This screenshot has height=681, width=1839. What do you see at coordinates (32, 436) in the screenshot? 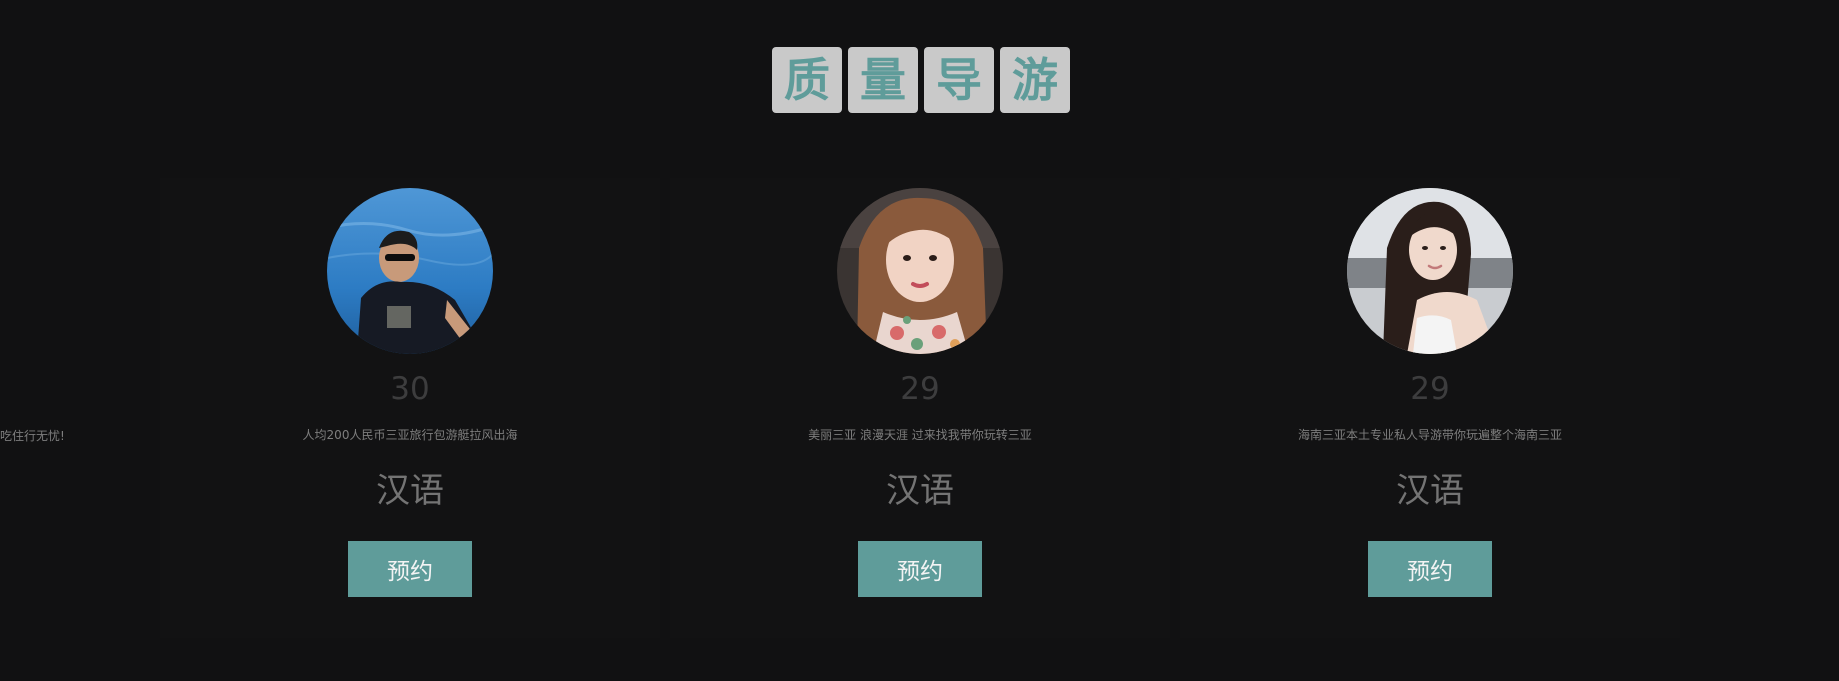
I see `partial-card-tagline: 吃住行无忧!` at bounding box center [32, 436].